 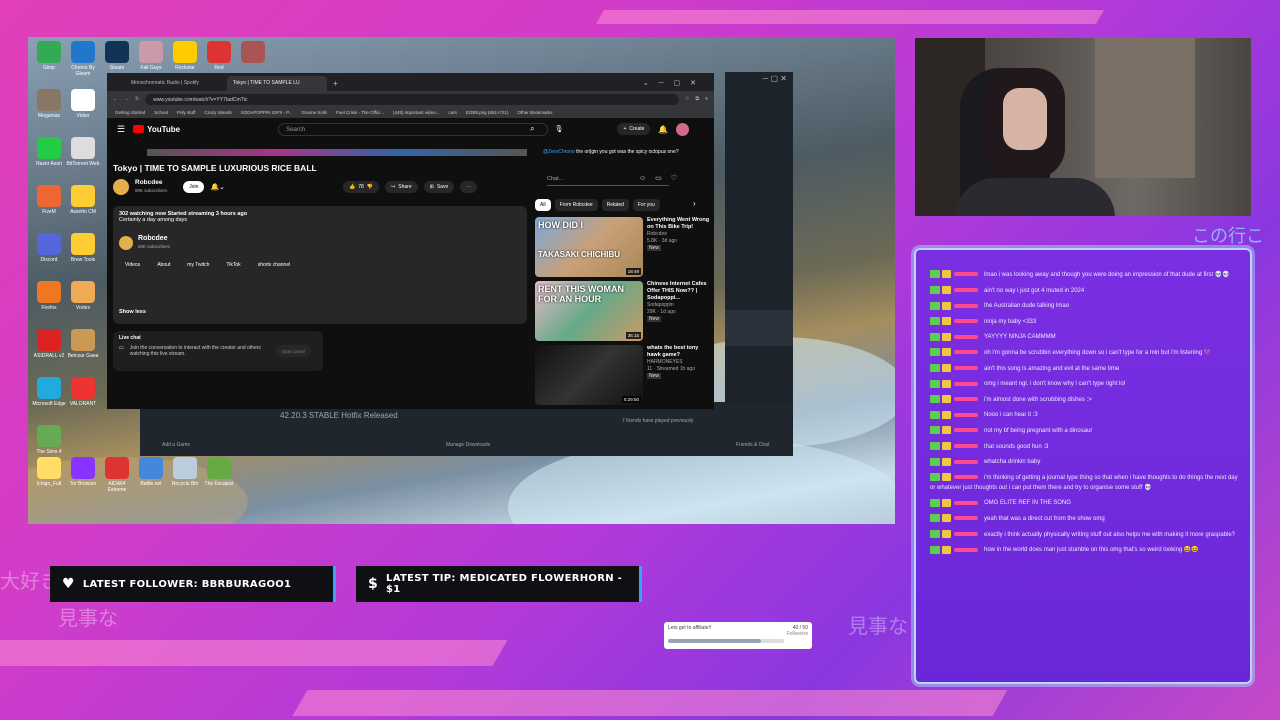 I want to click on create-button: + Create, so click(x=634, y=129).